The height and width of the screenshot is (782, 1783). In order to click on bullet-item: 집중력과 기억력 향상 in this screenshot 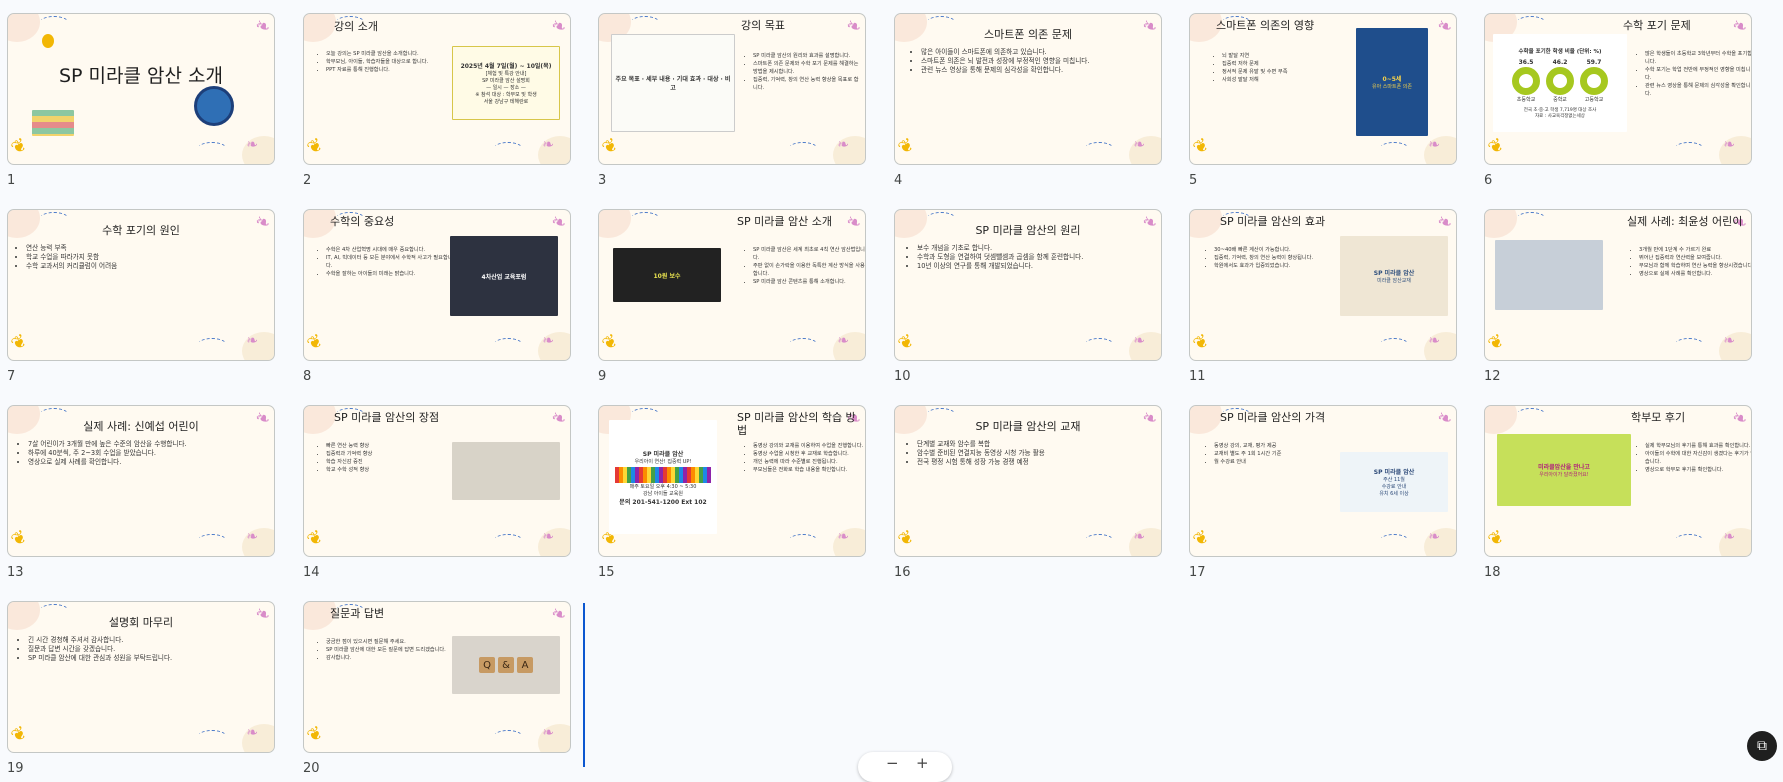, I will do `click(391, 454)`.